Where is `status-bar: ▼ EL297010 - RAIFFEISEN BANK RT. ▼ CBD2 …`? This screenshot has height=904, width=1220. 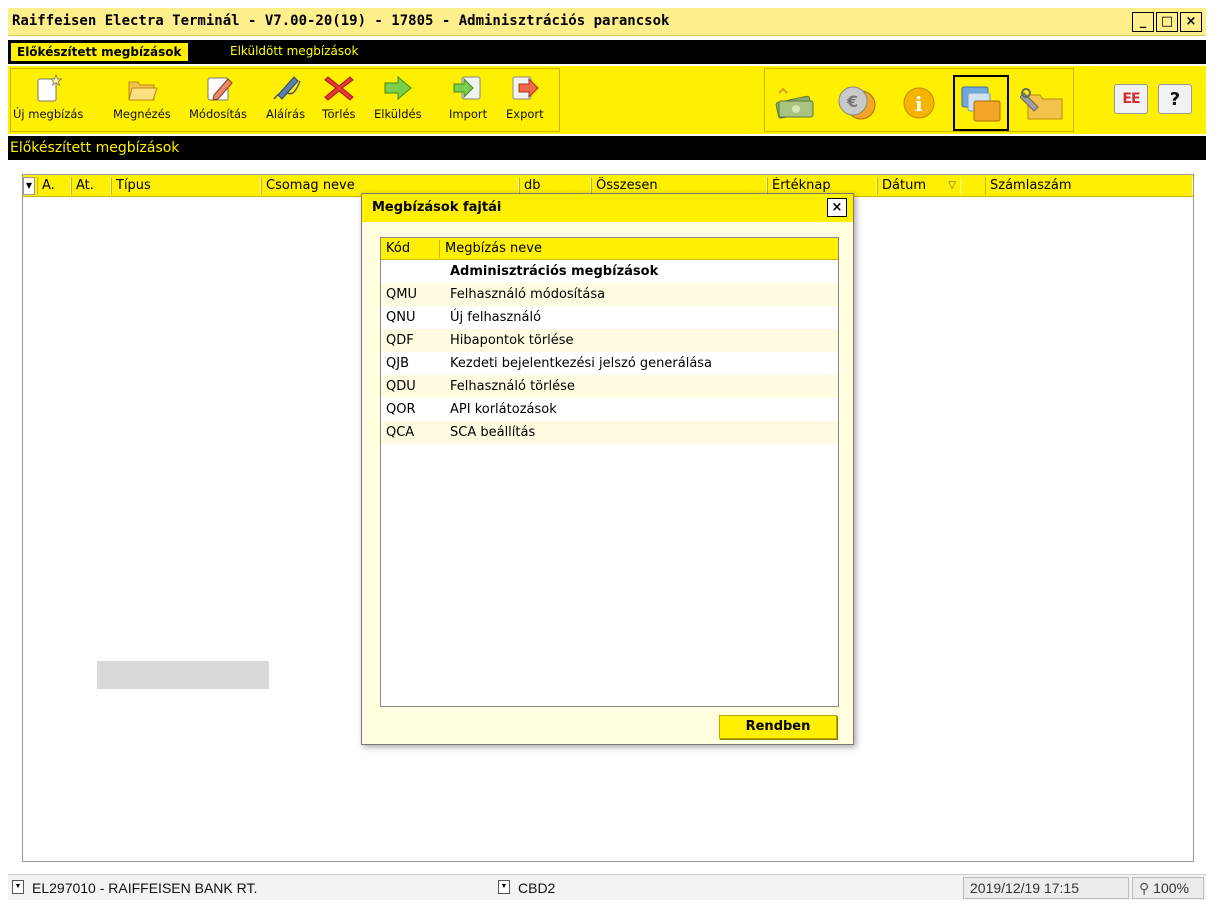 status-bar: ▼ EL297010 - RAIFFEISEN BANK RT. ▼ CBD2 … is located at coordinates (607, 887).